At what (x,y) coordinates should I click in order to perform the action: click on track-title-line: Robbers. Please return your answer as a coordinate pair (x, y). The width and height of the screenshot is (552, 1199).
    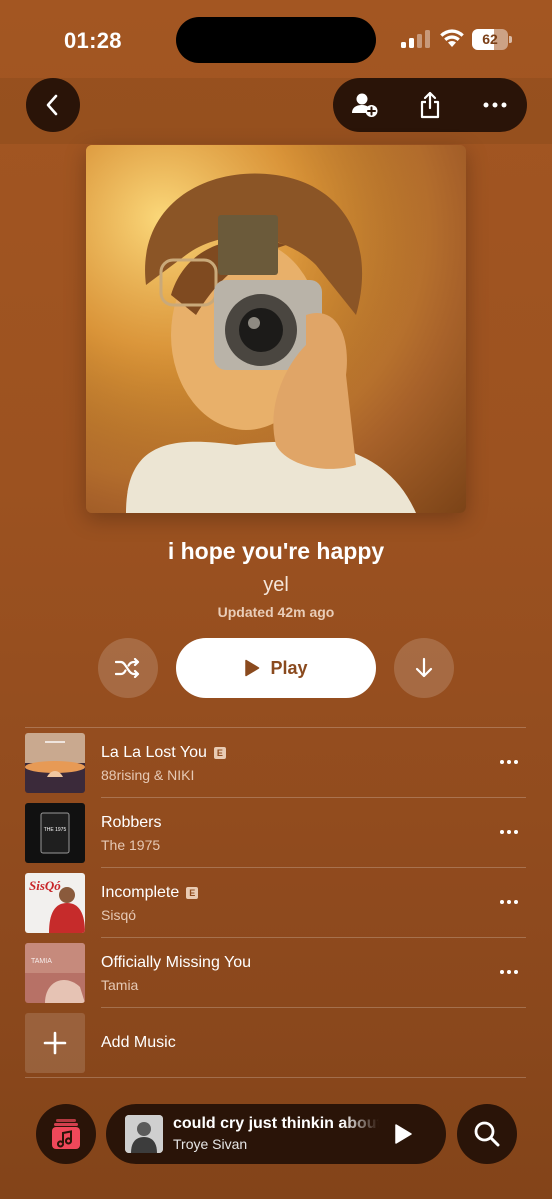
    Looking at the image, I should click on (131, 823).